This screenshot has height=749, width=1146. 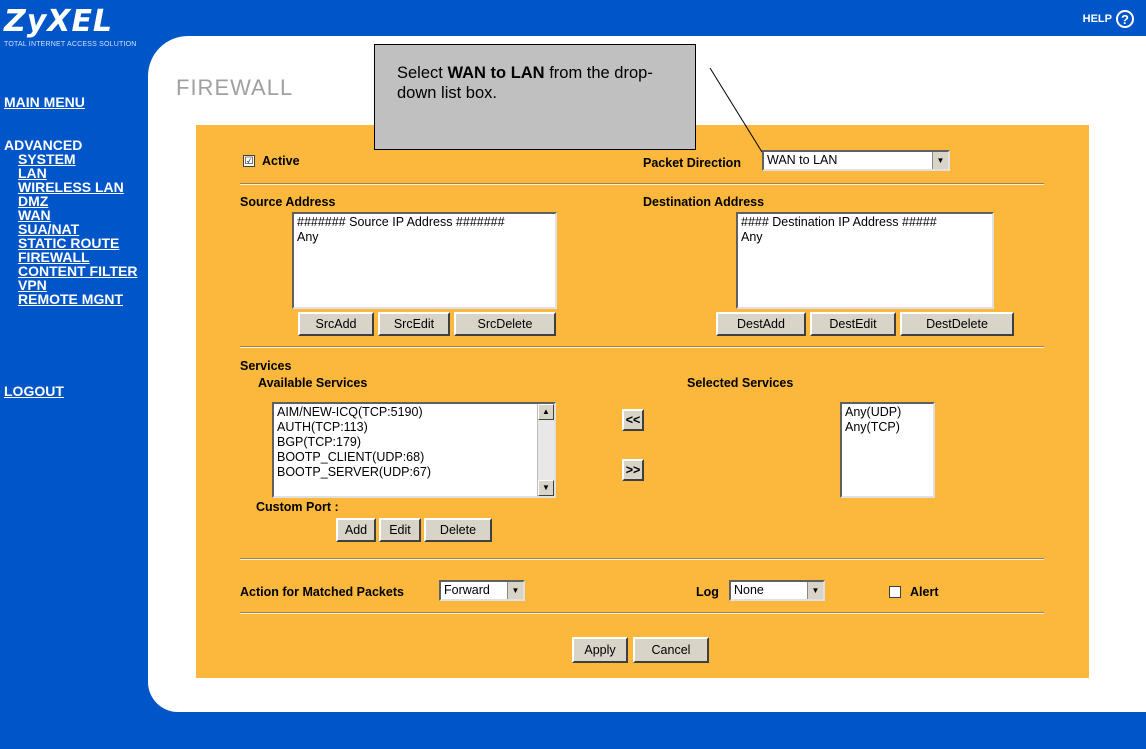 I want to click on callout-pointer, so click(x=736, y=110).